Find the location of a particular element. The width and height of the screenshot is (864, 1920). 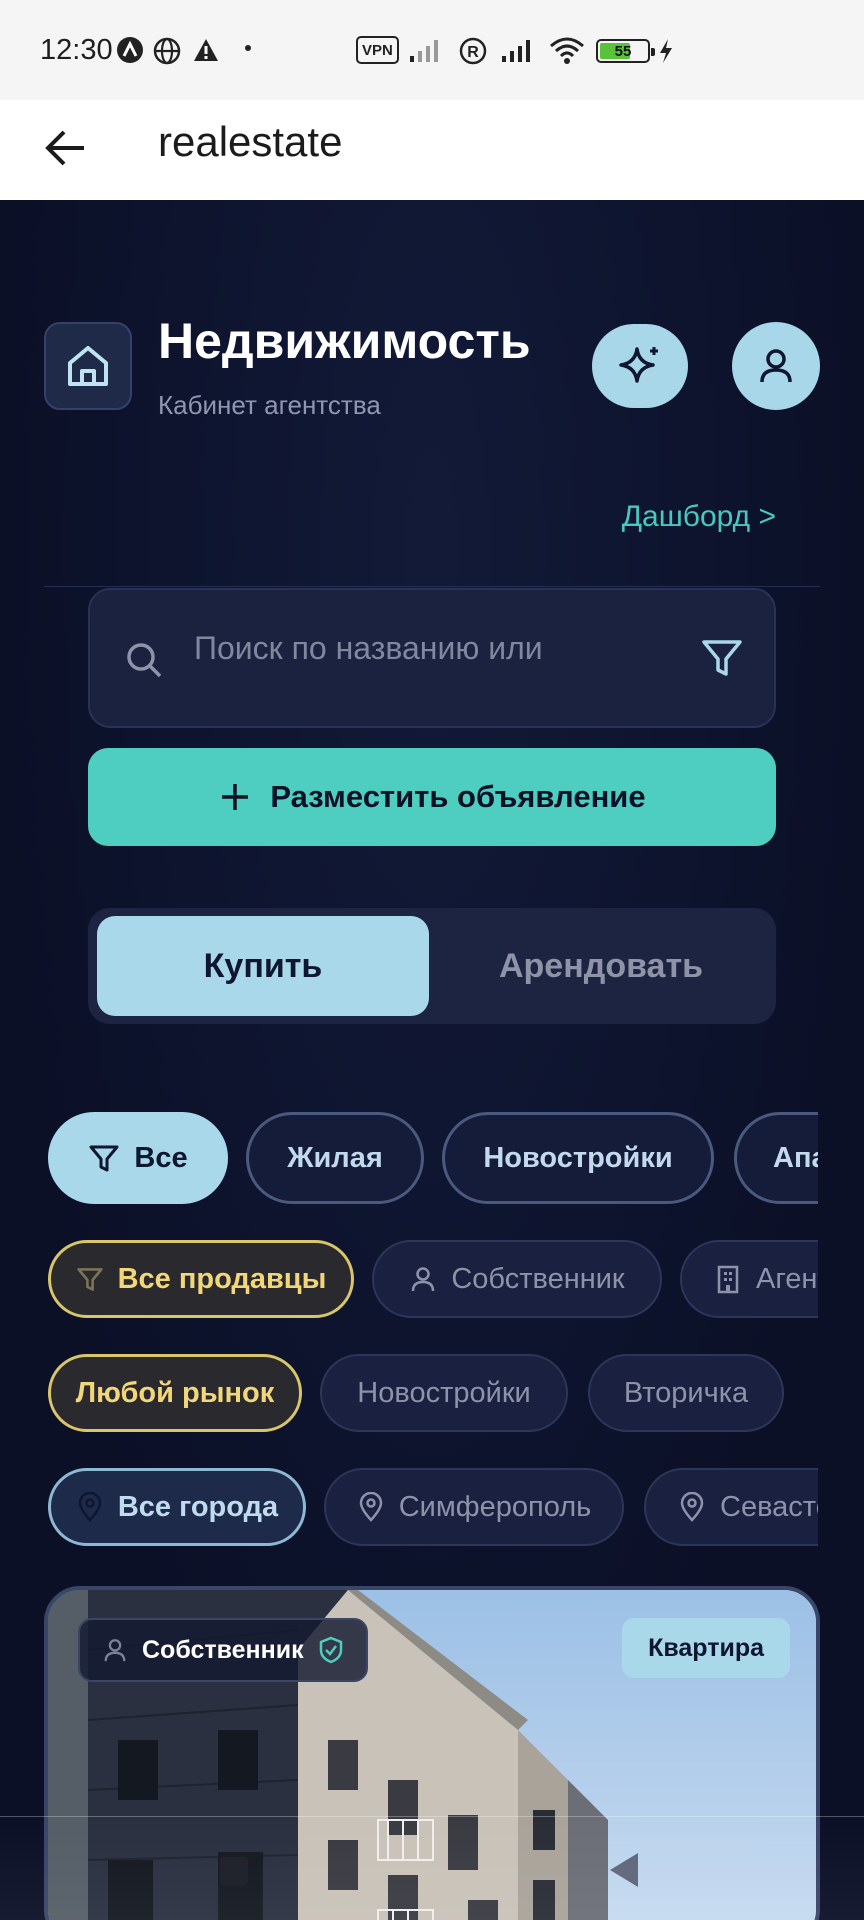

ai-assistant-button is located at coordinates (640, 366).